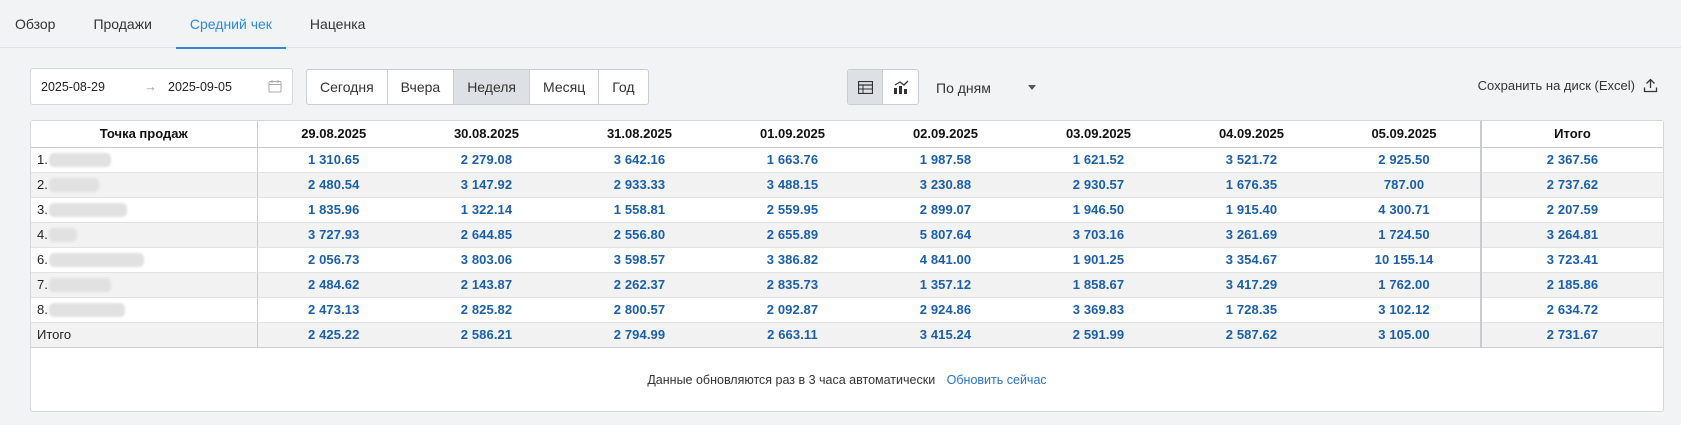 The height and width of the screenshot is (425, 1681). What do you see at coordinates (639, 134) in the screenshot?
I see `column-header-date: 31.08.2025` at bounding box center [639, 134].